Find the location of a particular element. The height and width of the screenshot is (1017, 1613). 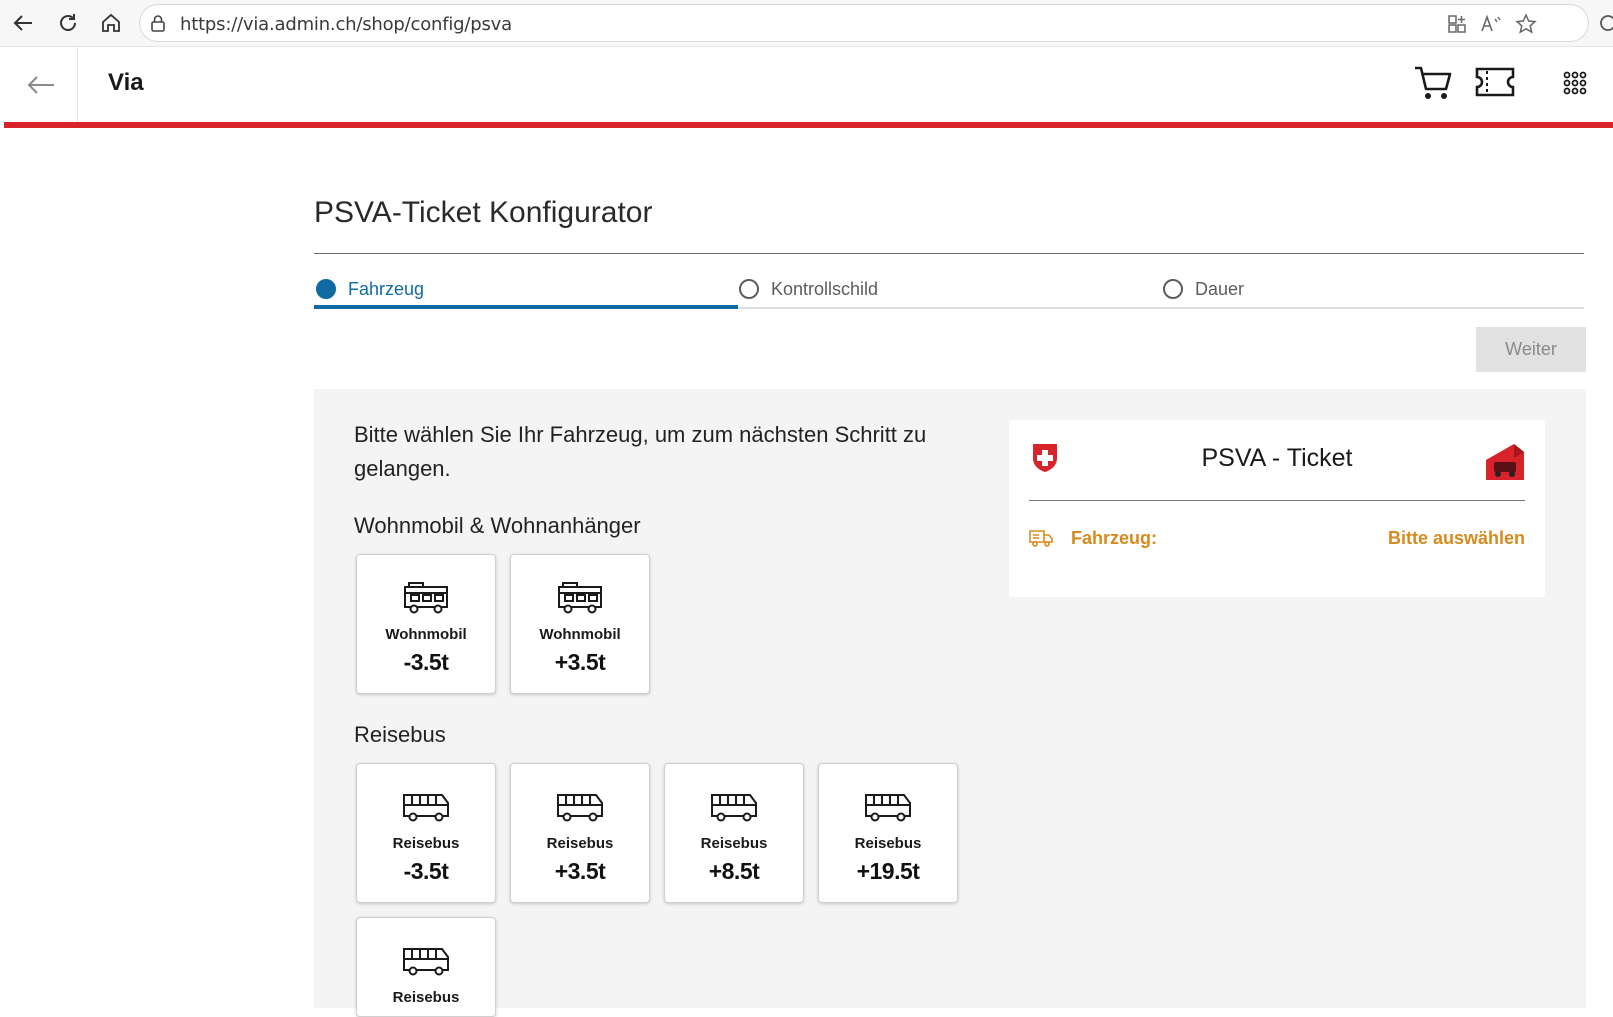

vehicle-tile-reisebus-plus-19-5t: Reisebus +19.5t is located at coordinates (888, 833).